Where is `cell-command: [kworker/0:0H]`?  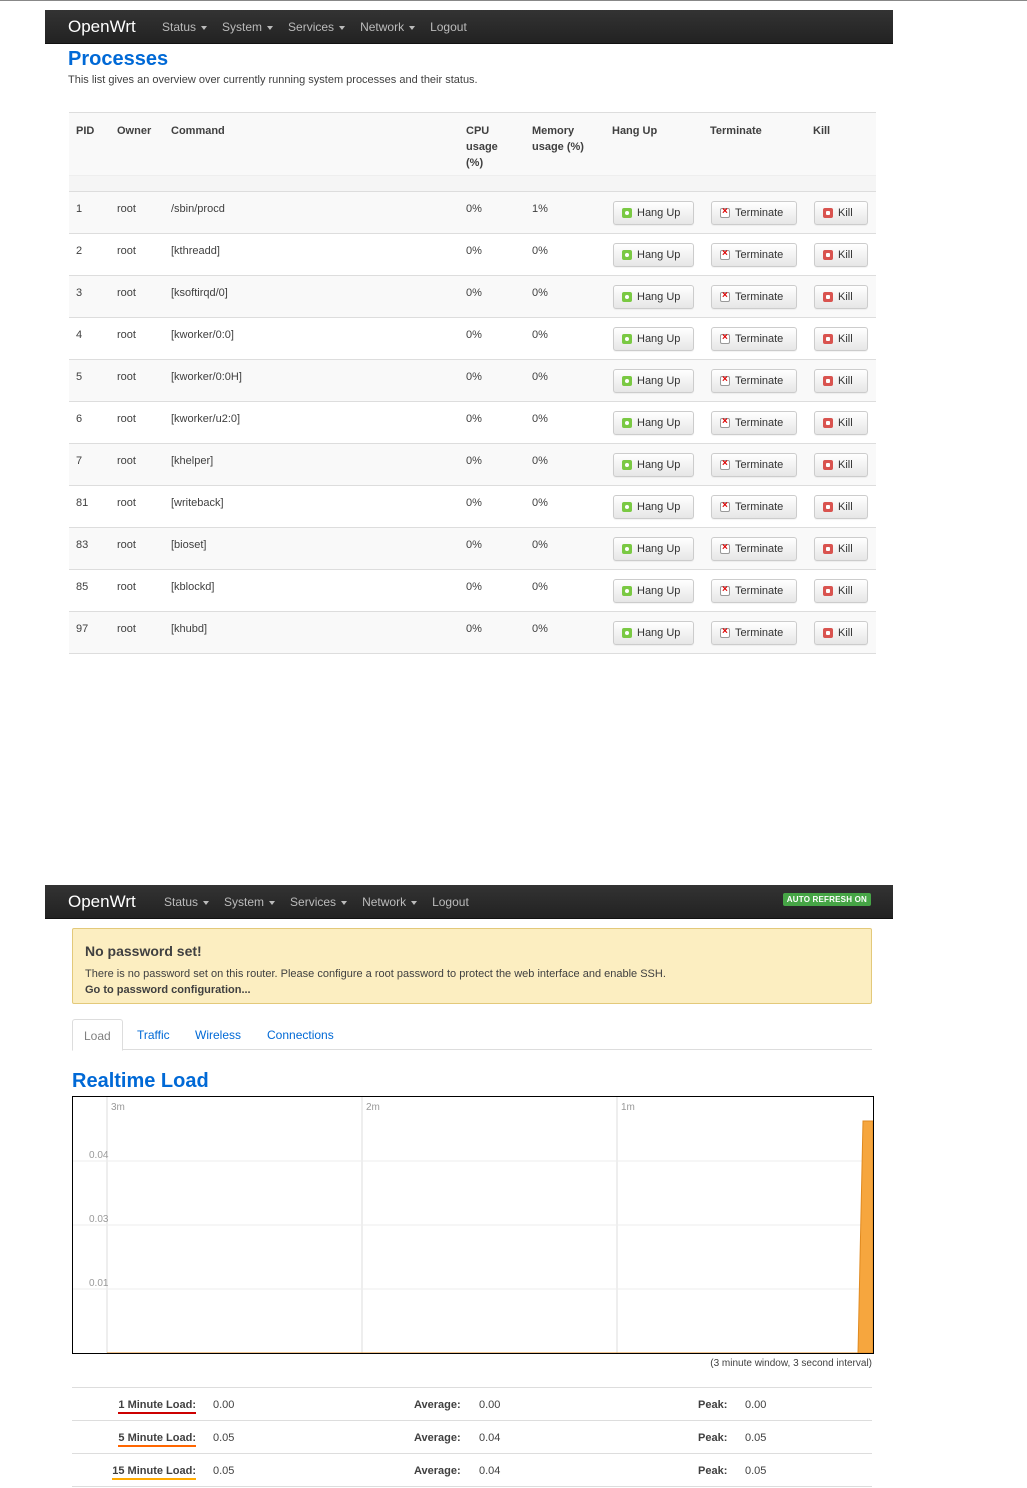
cell-command: [kworker/0:0H] is located at coordinates (206, 377).